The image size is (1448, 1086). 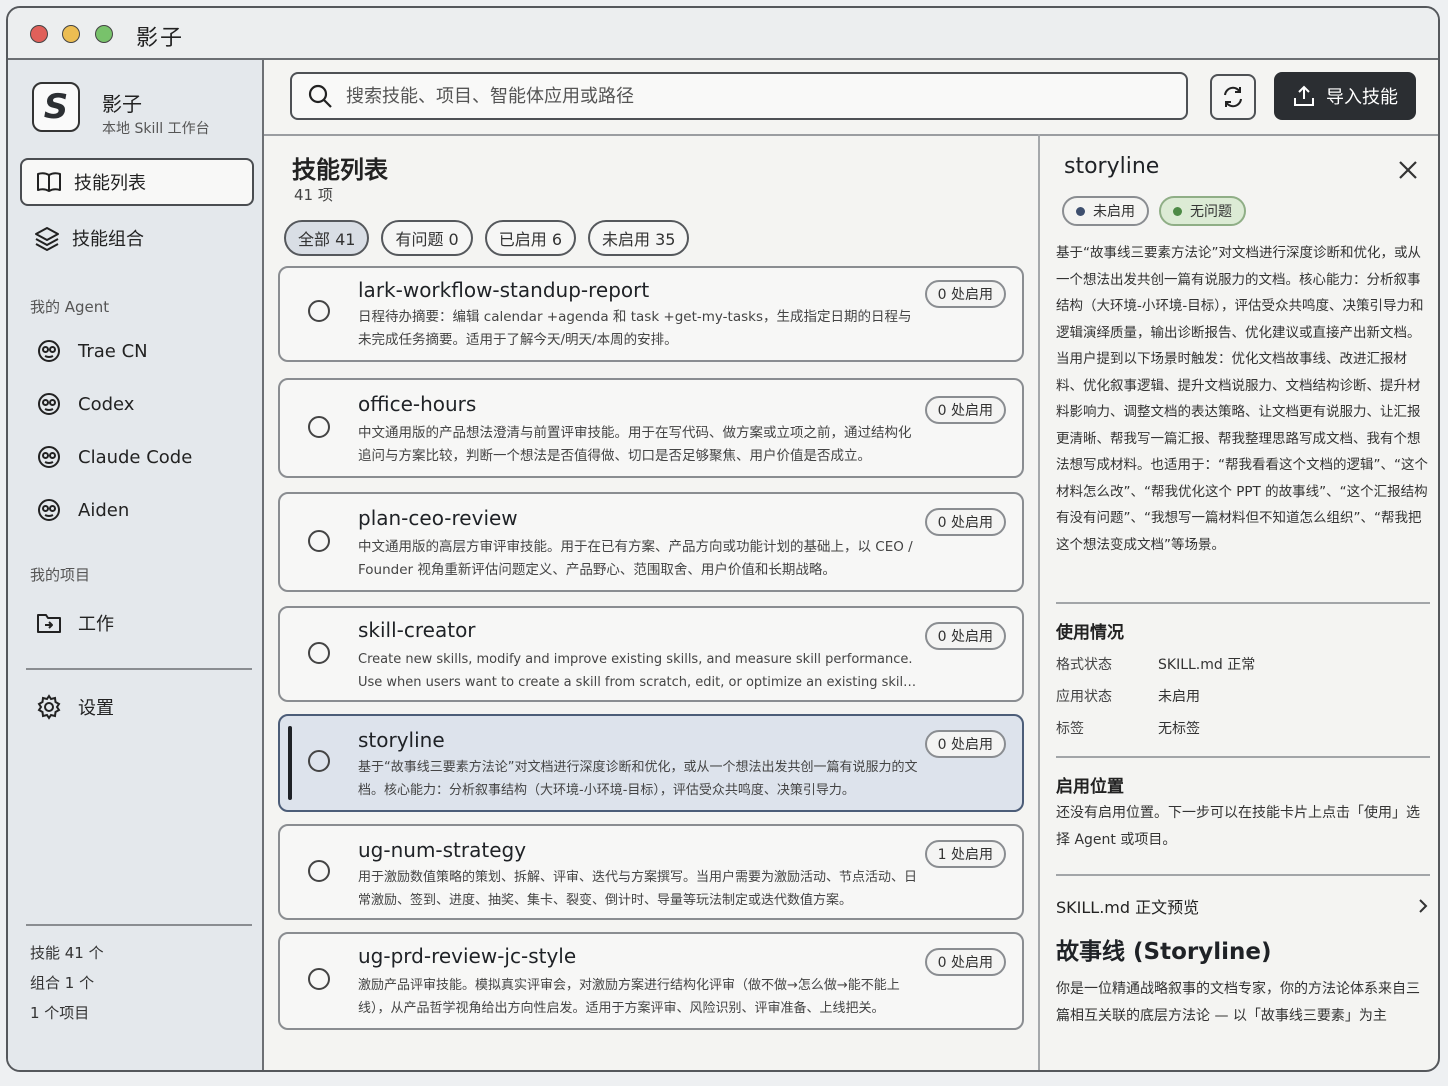 I want to click on filter-all: 全部 41, so click(x=327, y=238).